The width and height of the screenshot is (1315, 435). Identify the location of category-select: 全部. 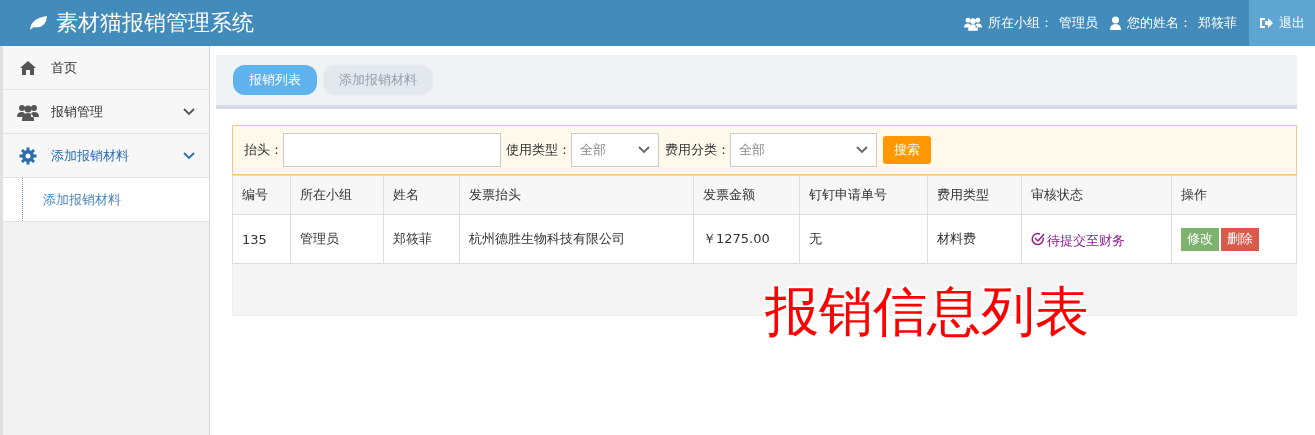
(803, 150).